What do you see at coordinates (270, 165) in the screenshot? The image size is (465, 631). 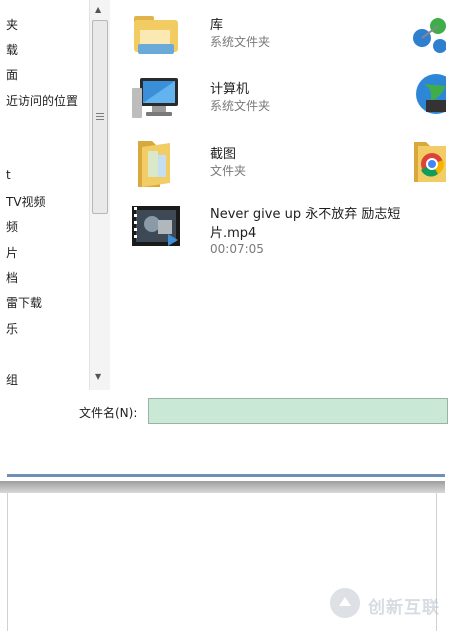 I see `file-item-screenshots: 截图 文件夹` at bounding box center [270, 165].